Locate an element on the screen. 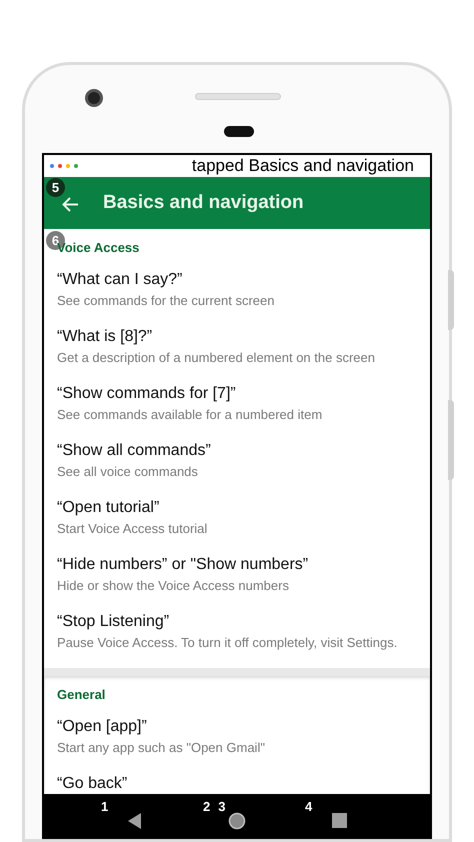 This screenshot has width=474, height=842. number-label: 1 is located at coordinates (104, 807).